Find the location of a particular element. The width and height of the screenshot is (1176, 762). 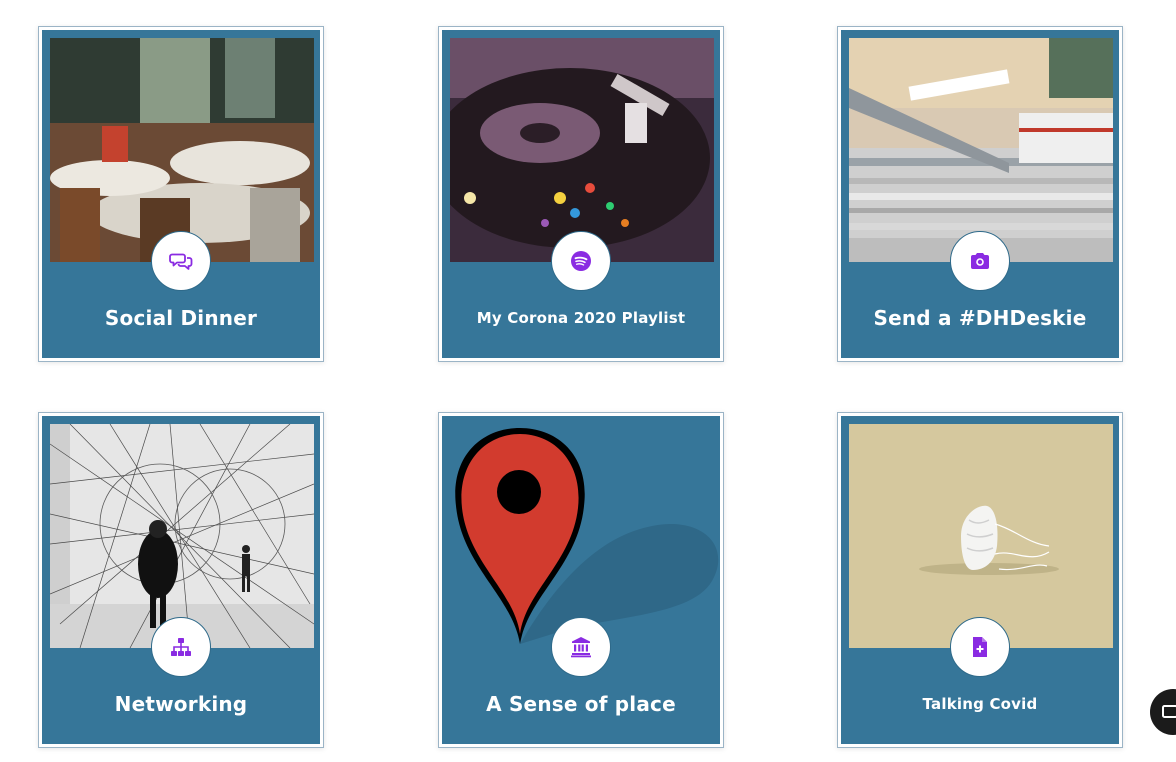

card-corona-playlist: My Corona 2020 Playlist is located at coordinates (581, 194).